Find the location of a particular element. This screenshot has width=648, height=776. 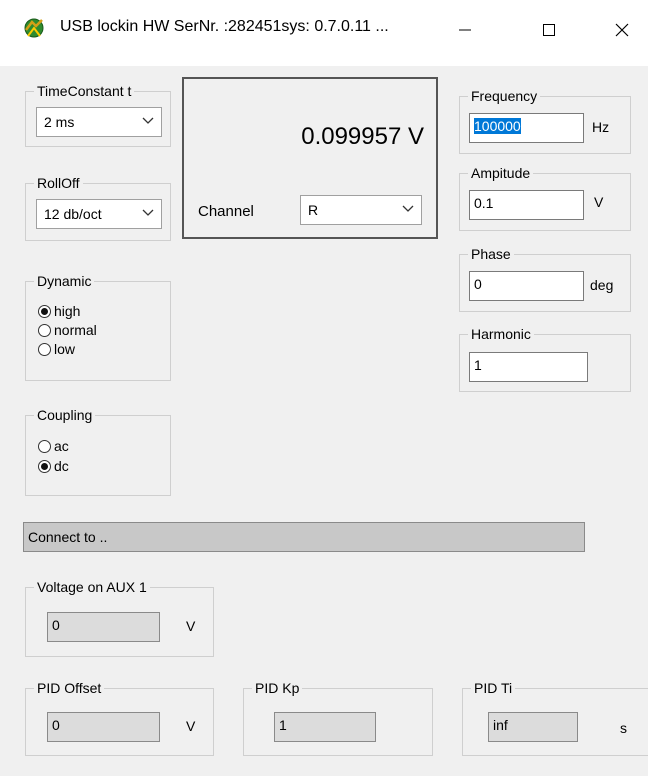

app-icon is located at coordinates (34, 28).